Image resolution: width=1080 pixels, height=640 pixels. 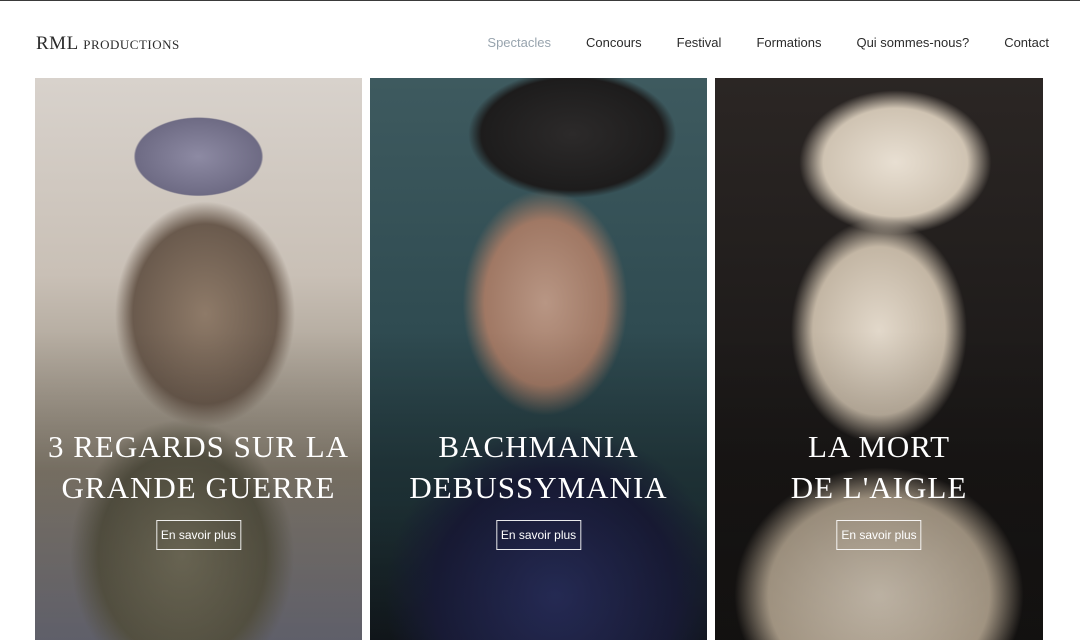 What do you see at coordinates (879, 467) in the screenshot?
I see `card-title: LA MORT DE L'AIGLE` at bounding box center [879, 467].